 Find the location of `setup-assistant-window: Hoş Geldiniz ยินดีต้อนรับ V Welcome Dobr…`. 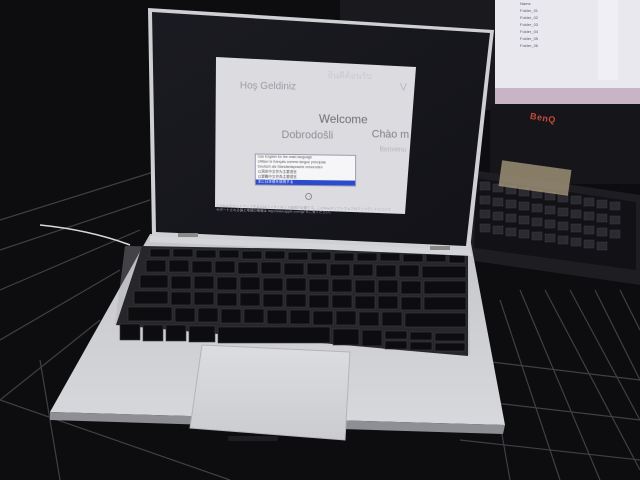

setup-assistant-window: Hoş Geldiniz ยินดีต้อนรับ V Welcome Dobr… is located at coordinates (314, 135).